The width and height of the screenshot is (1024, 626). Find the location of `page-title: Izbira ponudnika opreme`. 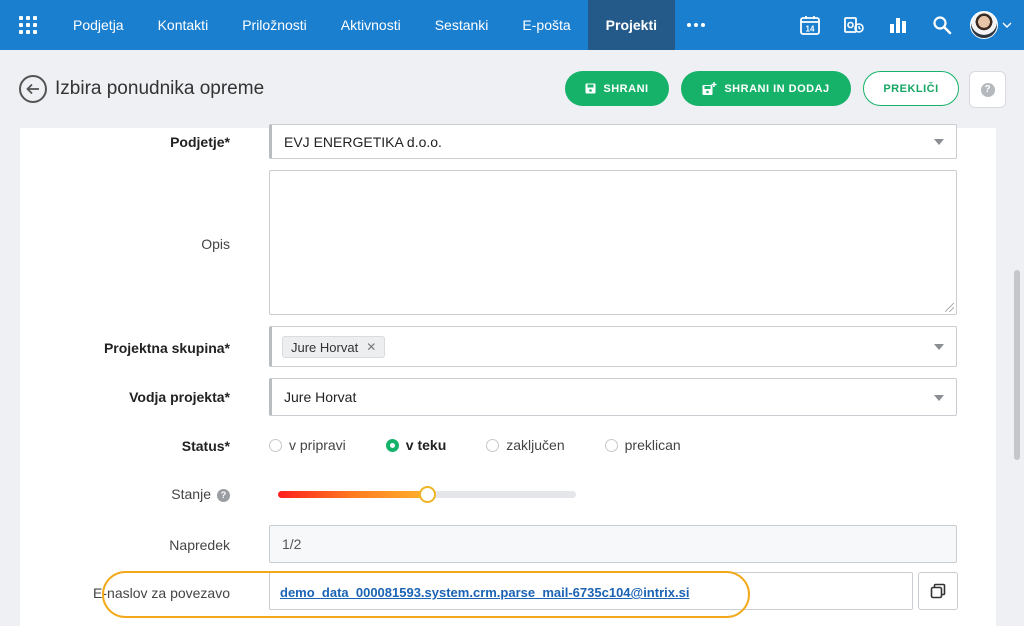

page-title: Izbira ponudnika opreme is located at coordinates (160, 88).